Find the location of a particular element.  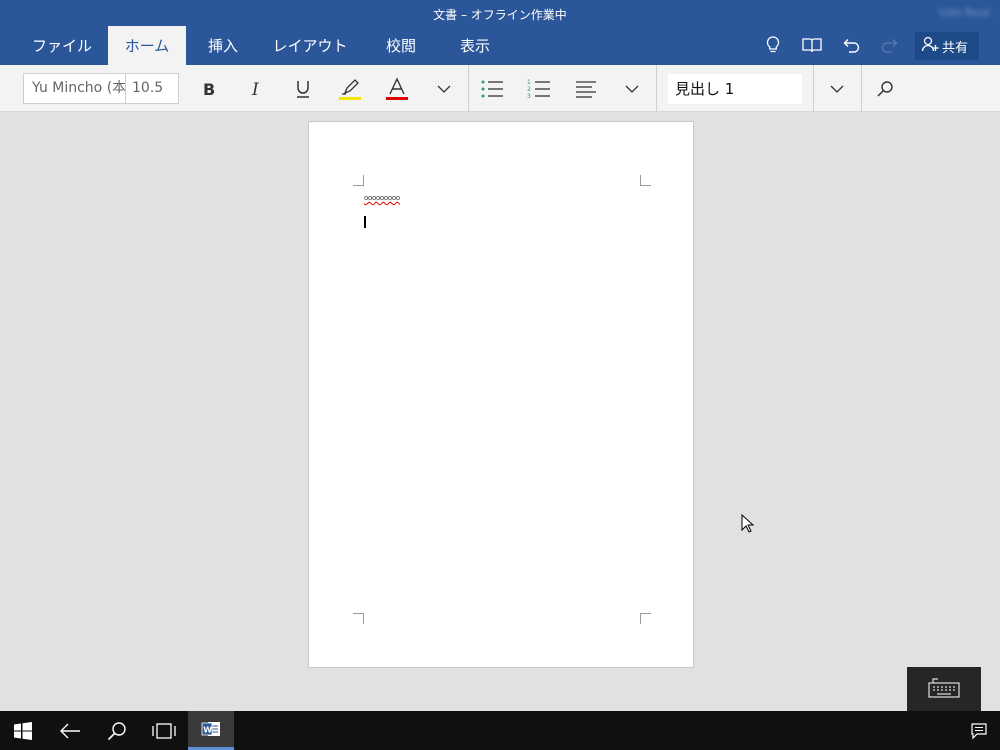

font-selector: Yu Mincho (本 10.5 is located at coordinates (101, 88).